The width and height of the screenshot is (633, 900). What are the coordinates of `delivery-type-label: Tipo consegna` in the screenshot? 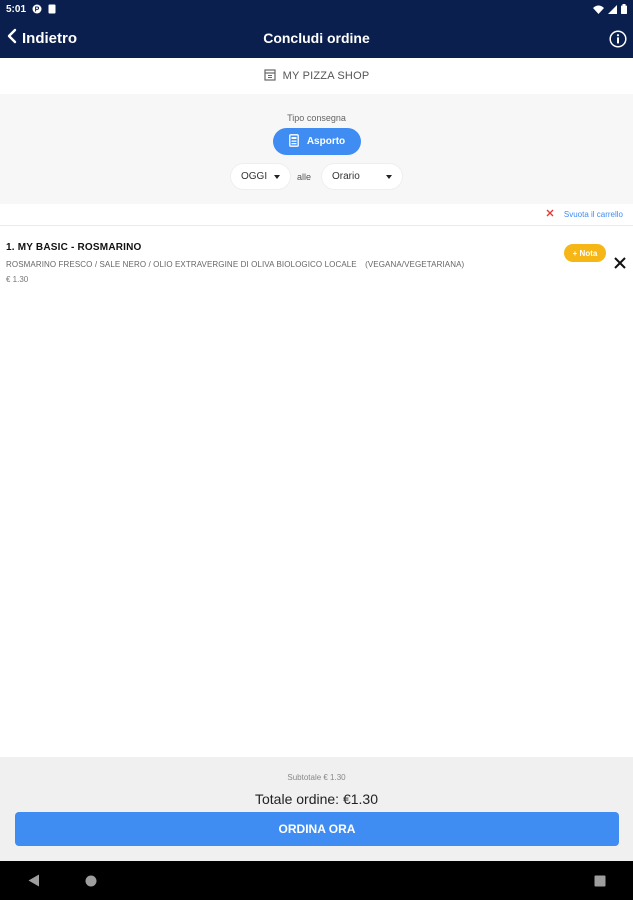 It's located at (316, 118).